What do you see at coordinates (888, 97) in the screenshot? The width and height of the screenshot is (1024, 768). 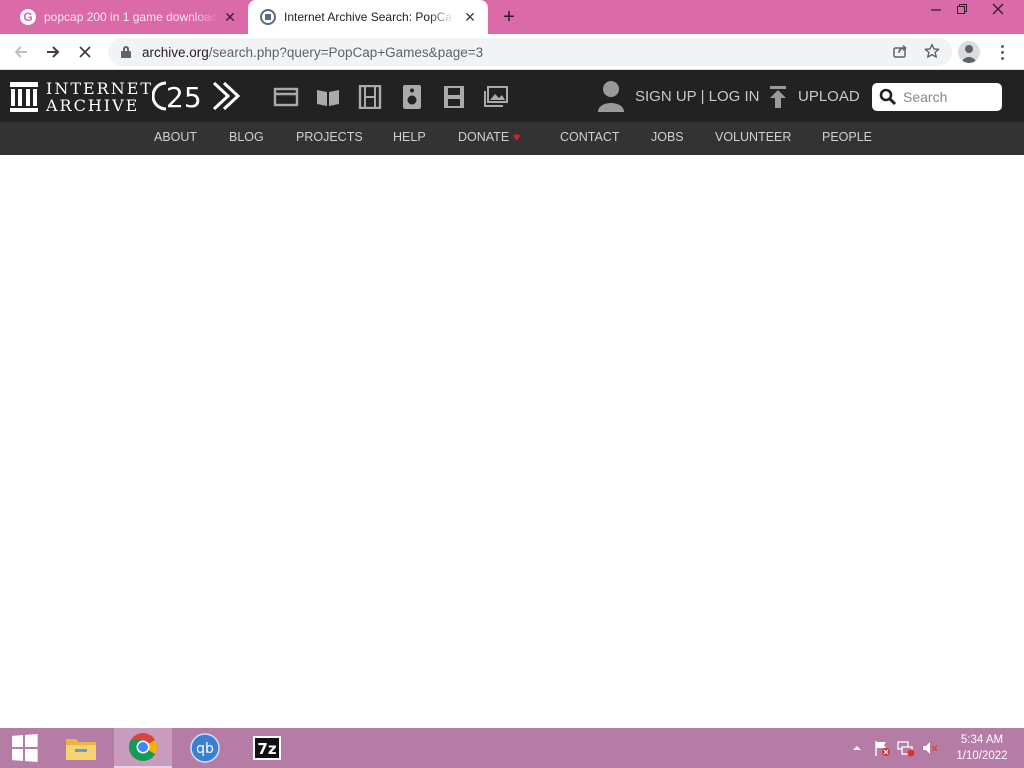 I see `search-icon` at bounding box center [888, 97].